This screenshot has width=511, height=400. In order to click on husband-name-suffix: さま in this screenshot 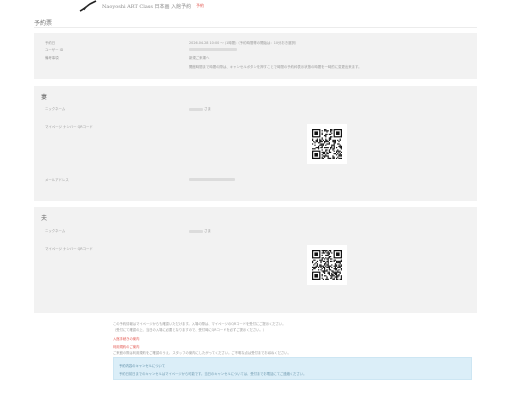, I will do `click(207, 231)`.